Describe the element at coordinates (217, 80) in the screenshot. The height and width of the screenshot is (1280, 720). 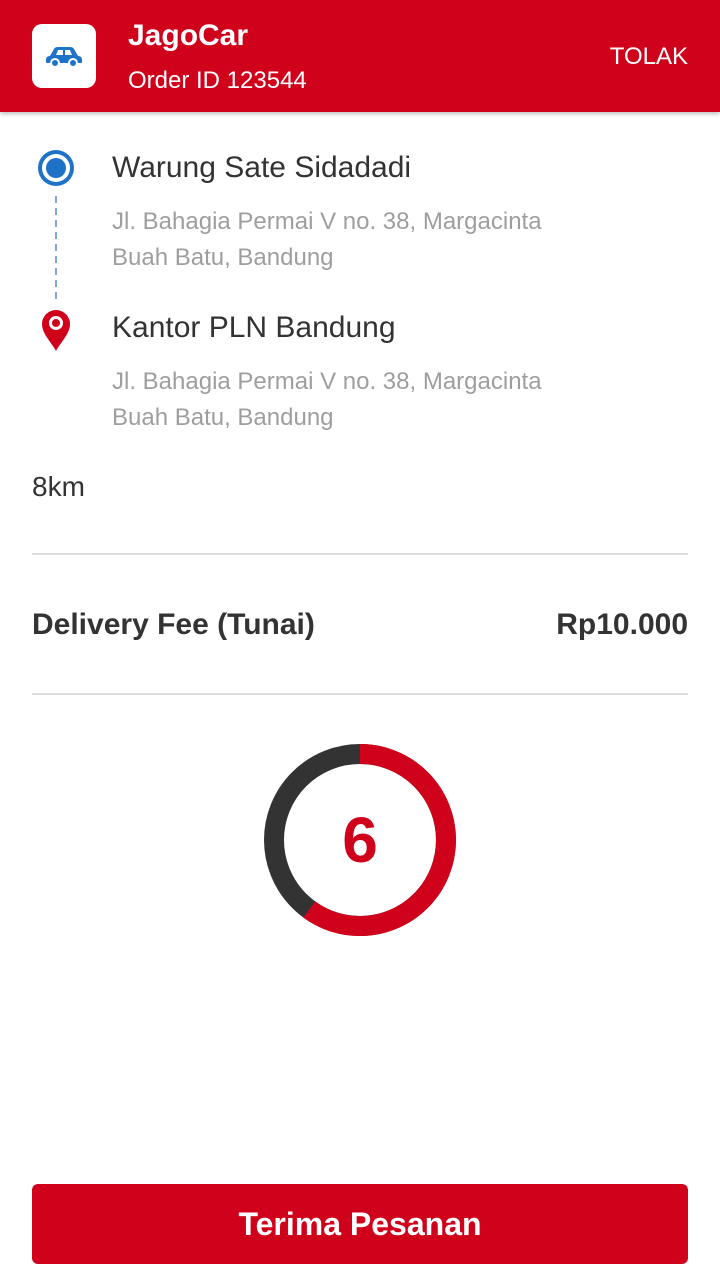
I see `order-id: Order ID 123544` at that location.